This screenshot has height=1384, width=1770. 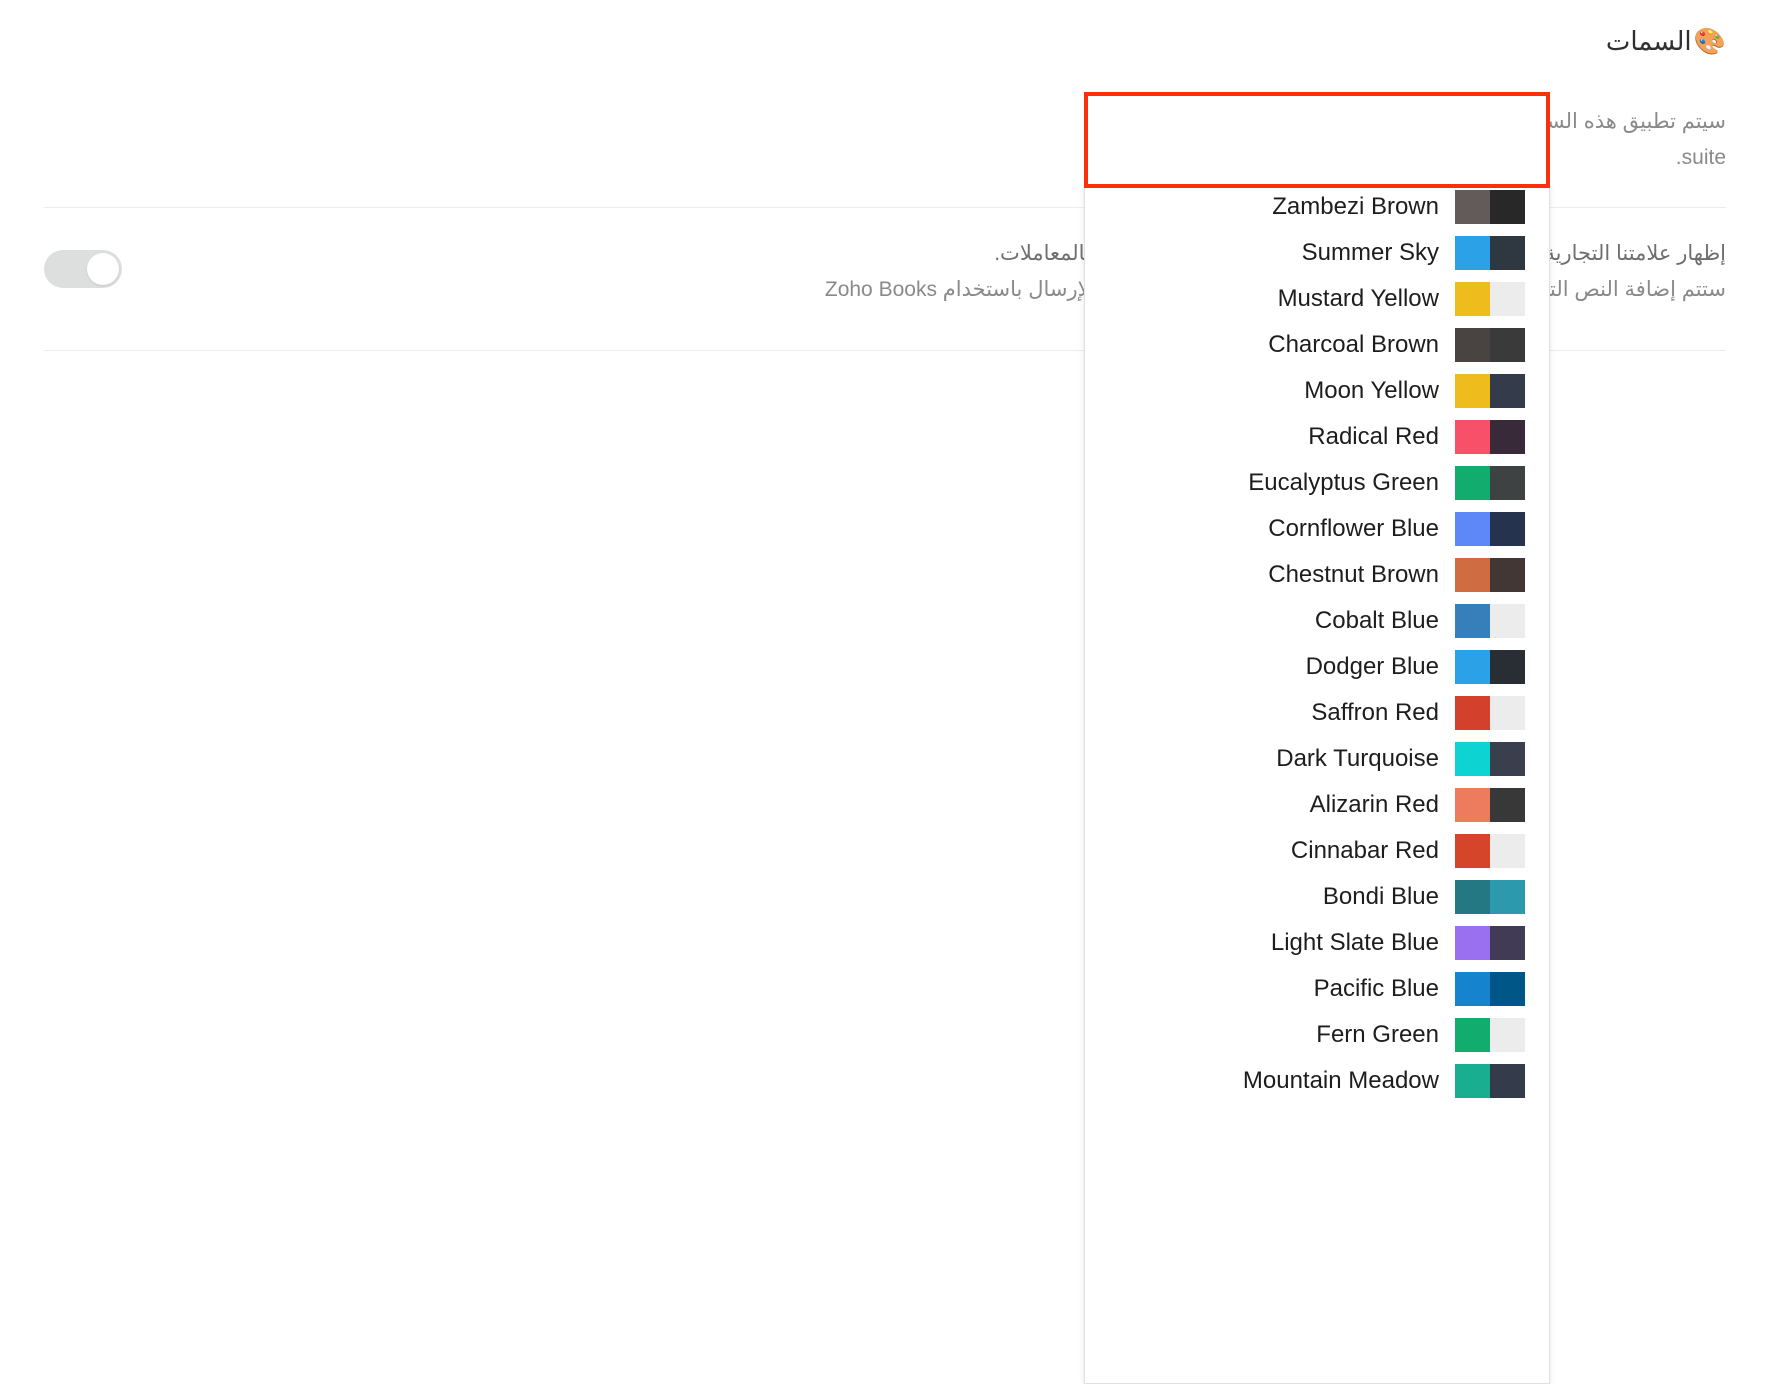 I want to click on theme-option-label: Mountain Meadow, so click(x=1340, y=1080).